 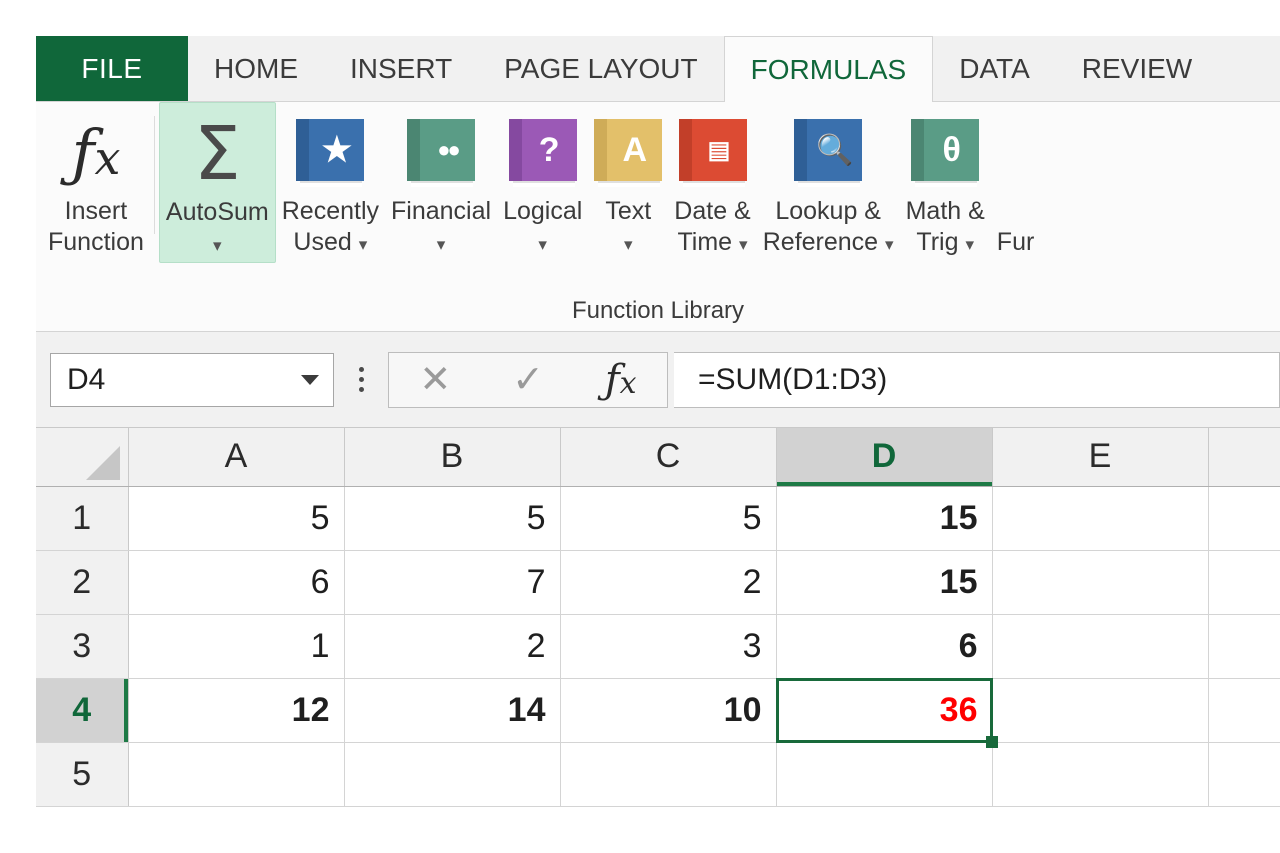 I want to click on cell-e3, so click(x=1100, y=646).